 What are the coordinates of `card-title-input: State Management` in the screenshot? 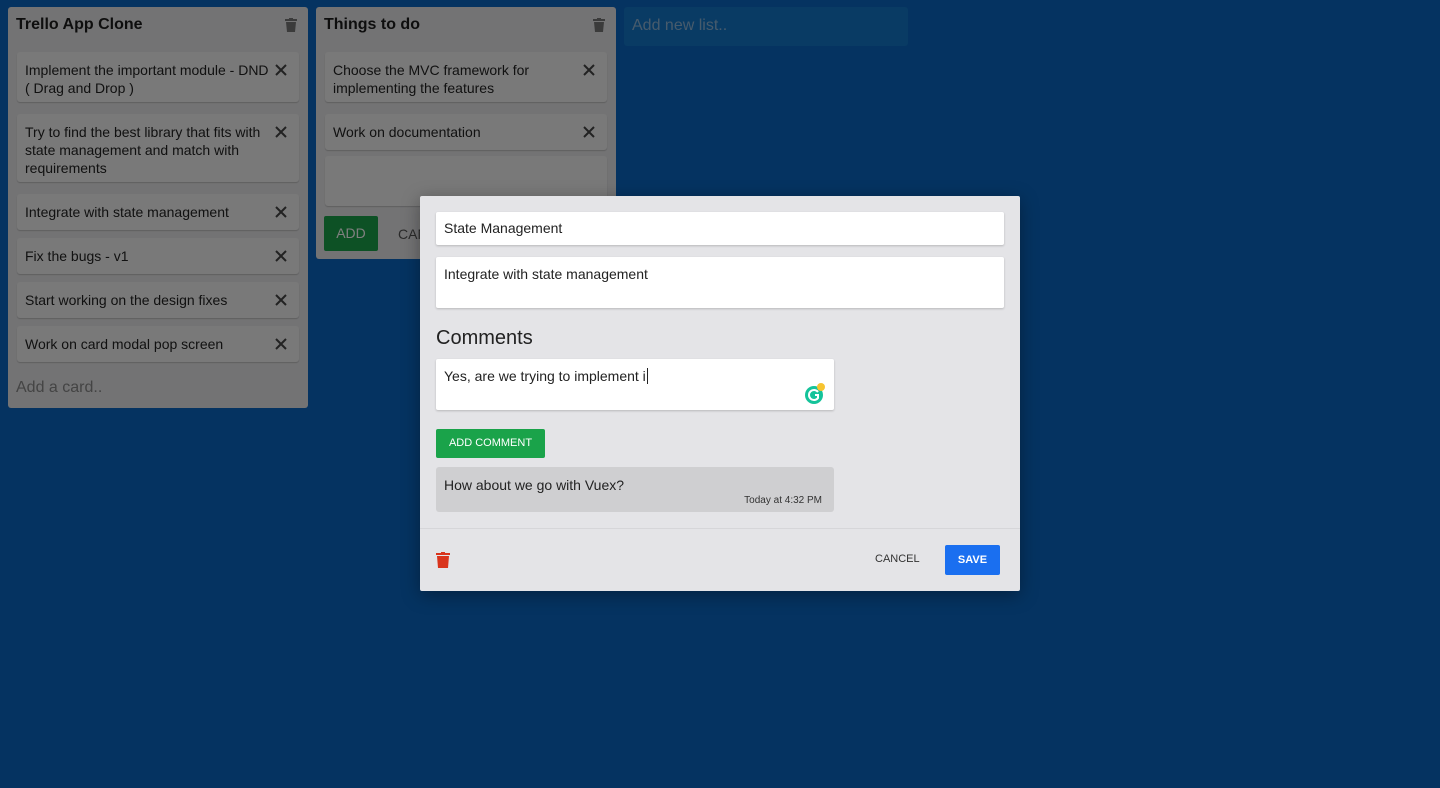 It's located at (720, 228).